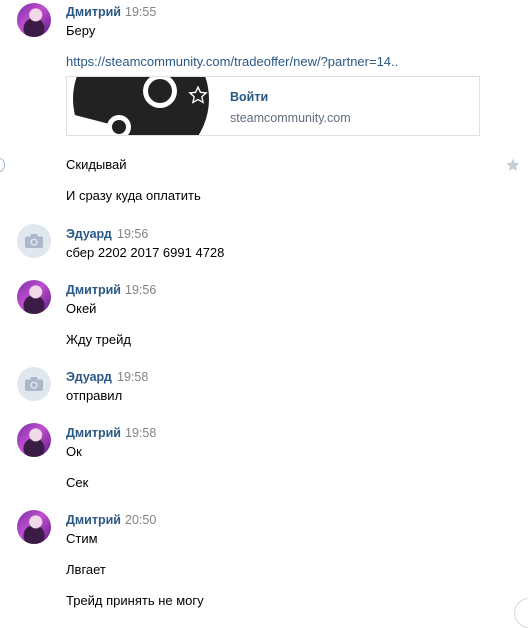 Image resolution: width=528 pixels, height=628 pixels. I want to click on scroll-down-button, so click(521, 613).